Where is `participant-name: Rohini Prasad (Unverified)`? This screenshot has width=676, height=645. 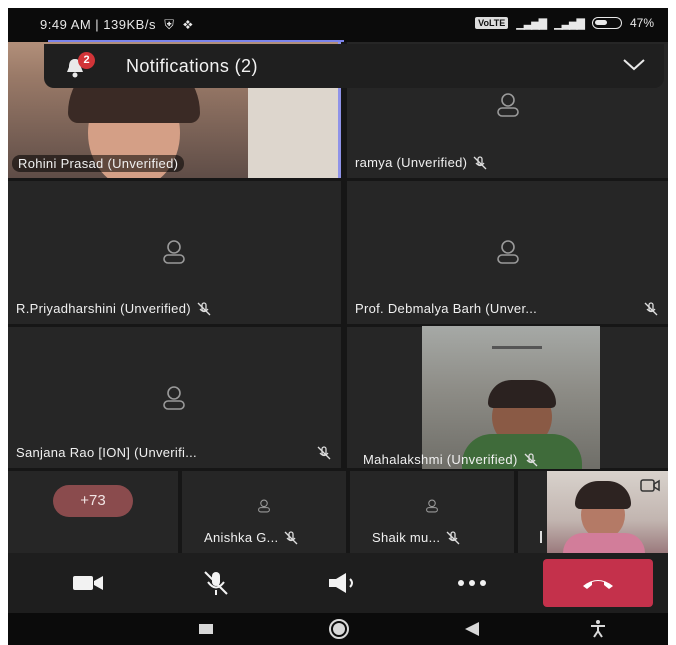
participant-name: Rohini Prasad (Unverified) is located at coordinates (98, 163).